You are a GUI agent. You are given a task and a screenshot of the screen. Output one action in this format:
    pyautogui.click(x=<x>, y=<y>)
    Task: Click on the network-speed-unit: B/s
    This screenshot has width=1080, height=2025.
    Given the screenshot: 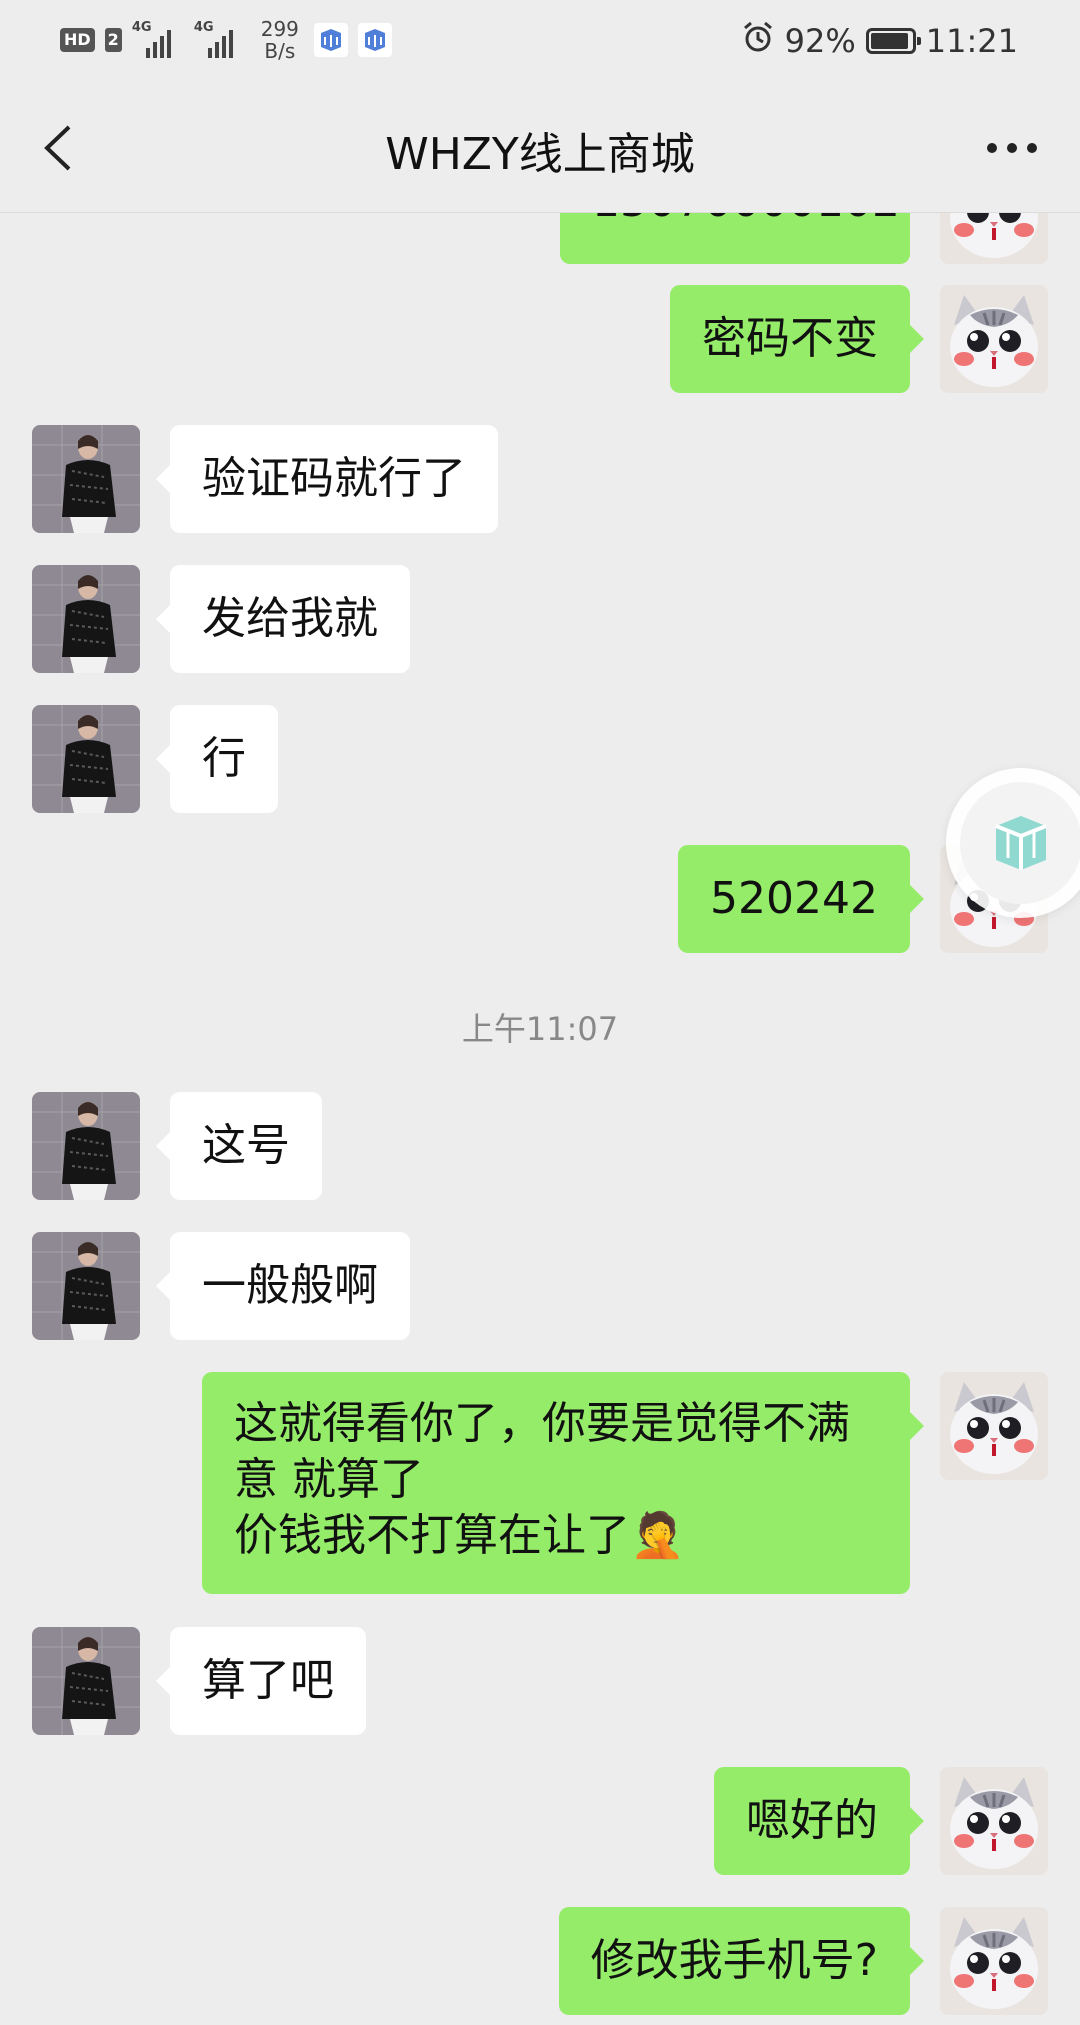 What is the action you would take?
    pyautogui.click(x=280, y=51)
    